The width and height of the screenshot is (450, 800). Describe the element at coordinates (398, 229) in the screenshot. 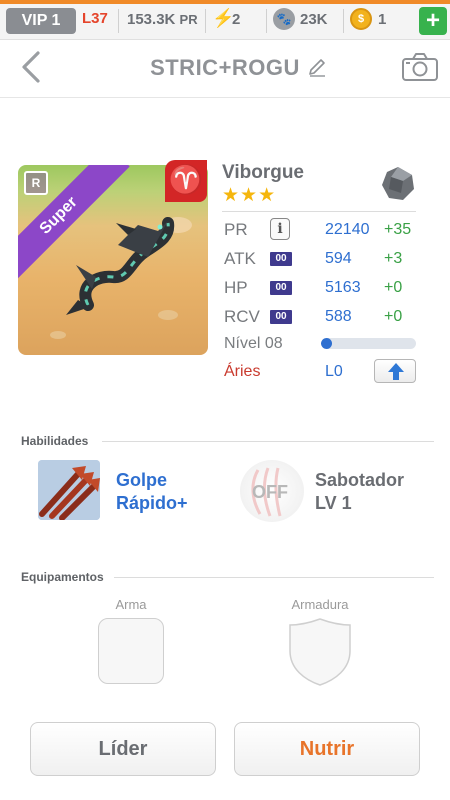

I see `stat-bonus: +35` at that location.